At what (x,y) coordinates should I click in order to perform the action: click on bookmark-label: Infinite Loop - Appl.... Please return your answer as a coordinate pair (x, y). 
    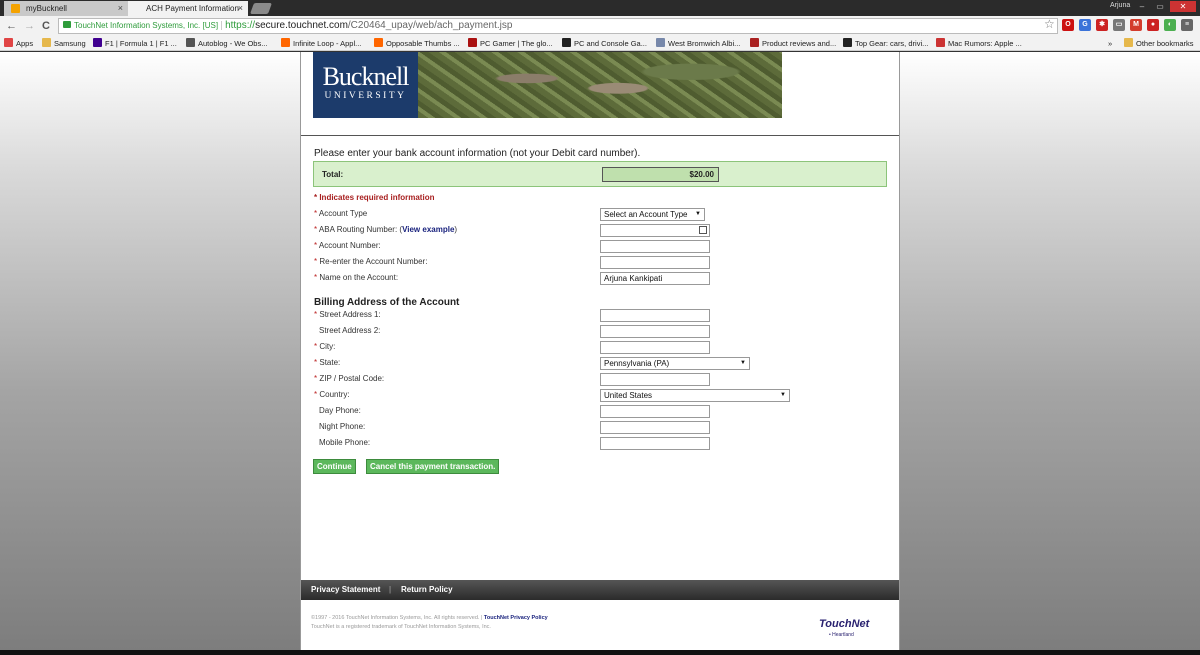
    Looking at the image, I should click on (327, 43).